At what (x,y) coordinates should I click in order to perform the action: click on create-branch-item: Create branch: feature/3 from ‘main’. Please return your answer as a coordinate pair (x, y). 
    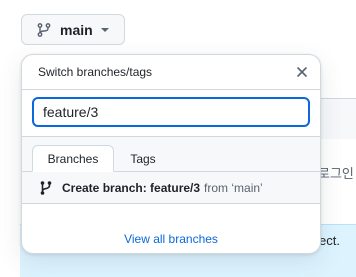
    Looking at the image, I should click on (171, 188).